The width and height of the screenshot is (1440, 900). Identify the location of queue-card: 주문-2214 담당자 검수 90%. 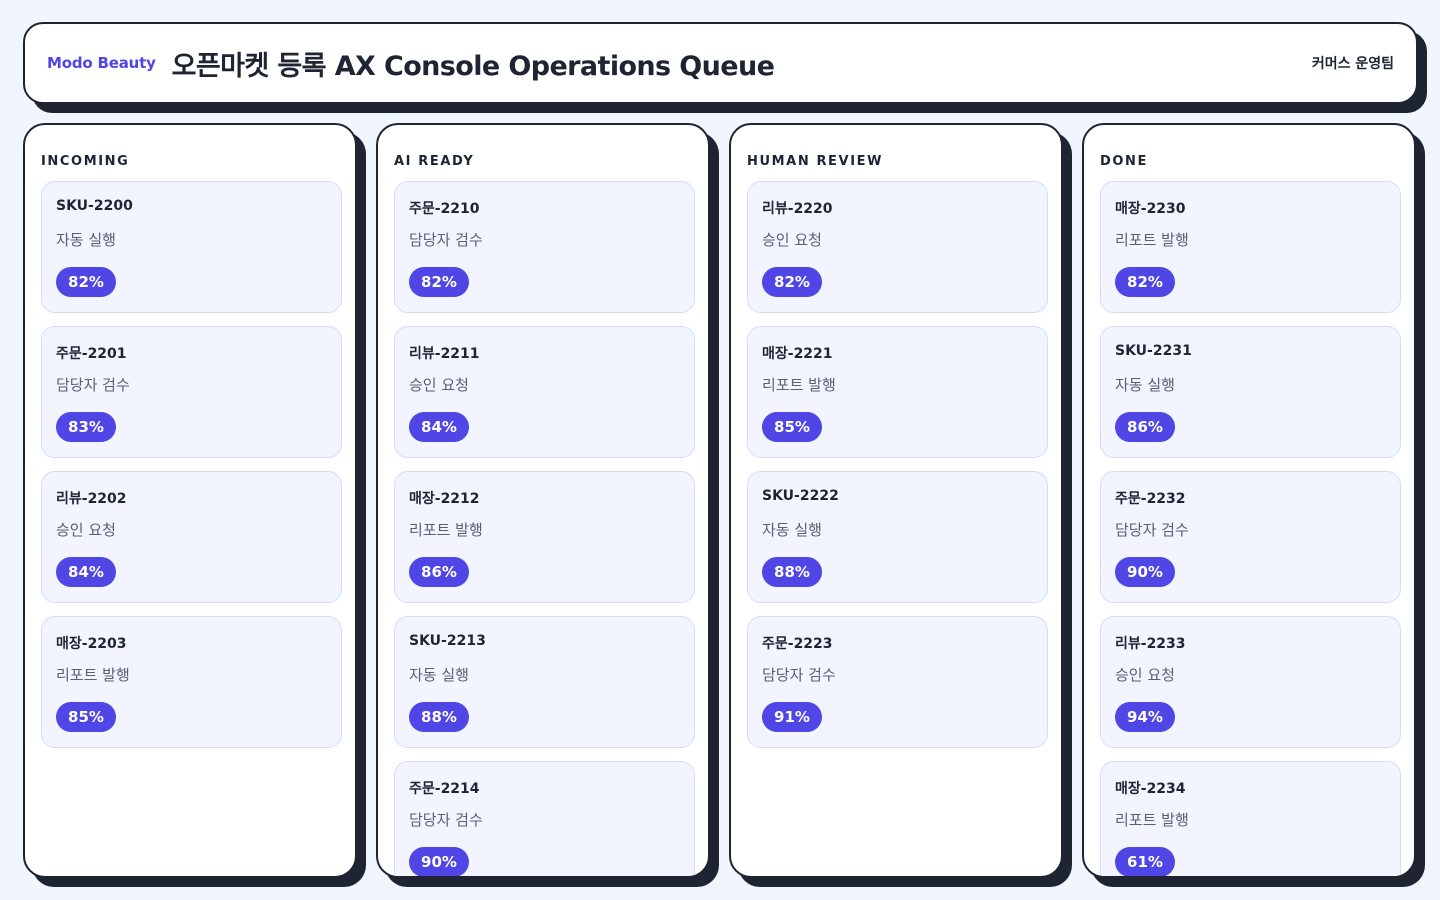
(544, 818).